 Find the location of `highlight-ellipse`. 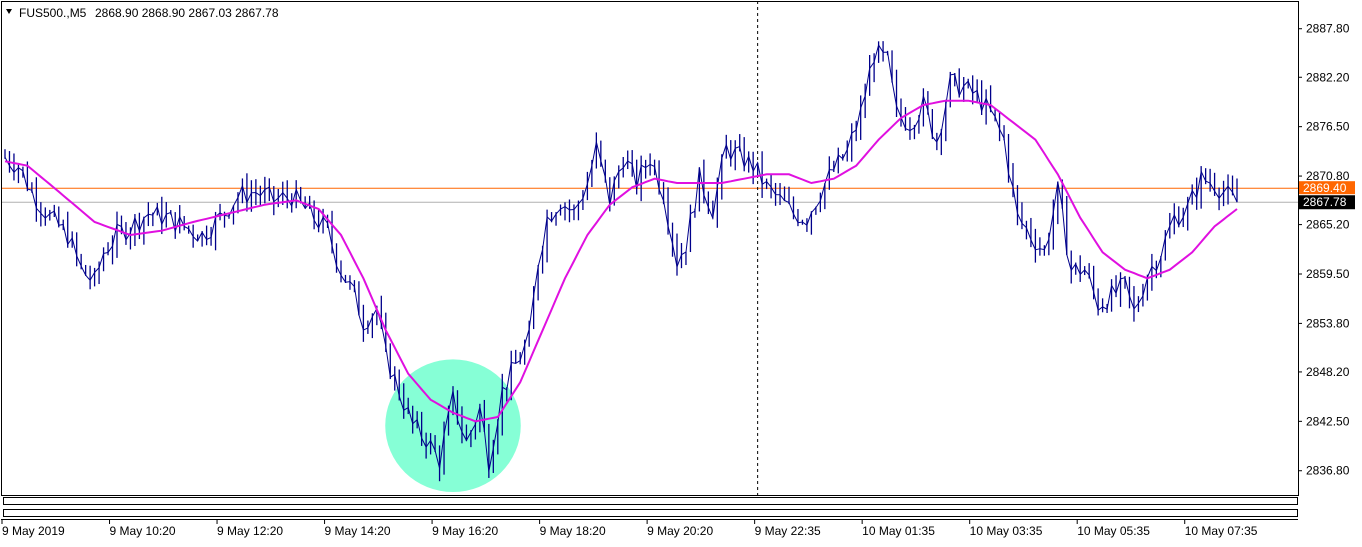

highlight-ellipse is located at coordinates (453, 425).